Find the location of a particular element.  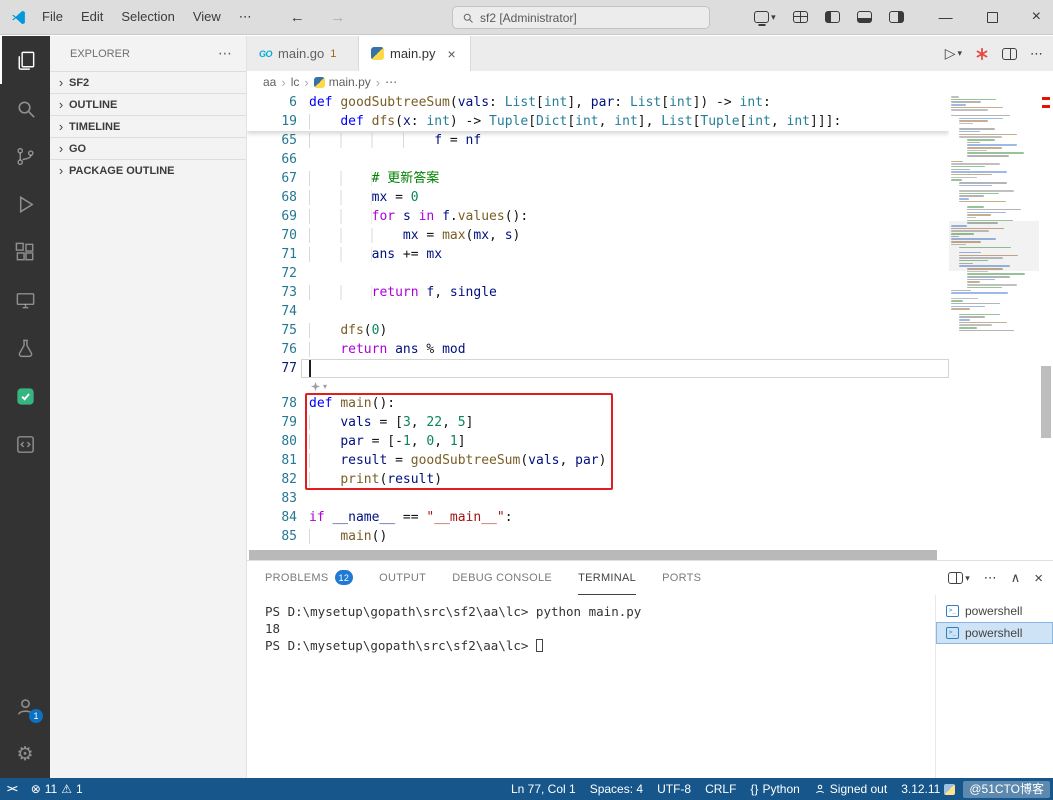

remote-explorer-icon is located at coordinates (25, 300).